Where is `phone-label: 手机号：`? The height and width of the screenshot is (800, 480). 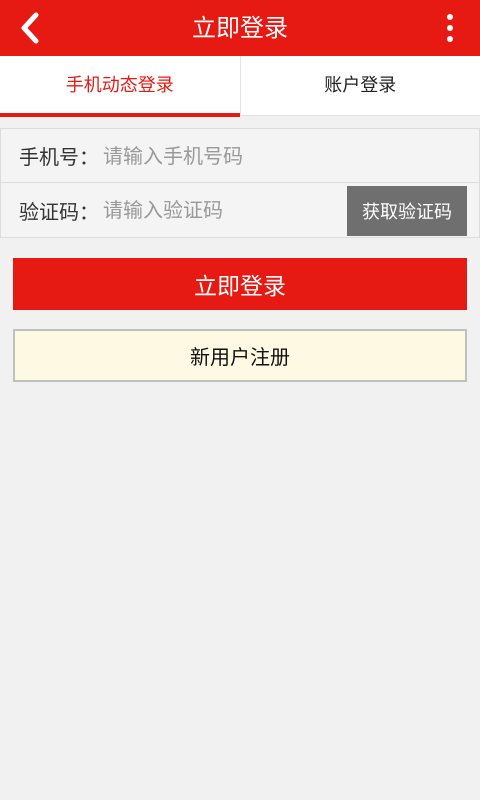
phone-label: 手机号： is located at coordinates (59, 157).